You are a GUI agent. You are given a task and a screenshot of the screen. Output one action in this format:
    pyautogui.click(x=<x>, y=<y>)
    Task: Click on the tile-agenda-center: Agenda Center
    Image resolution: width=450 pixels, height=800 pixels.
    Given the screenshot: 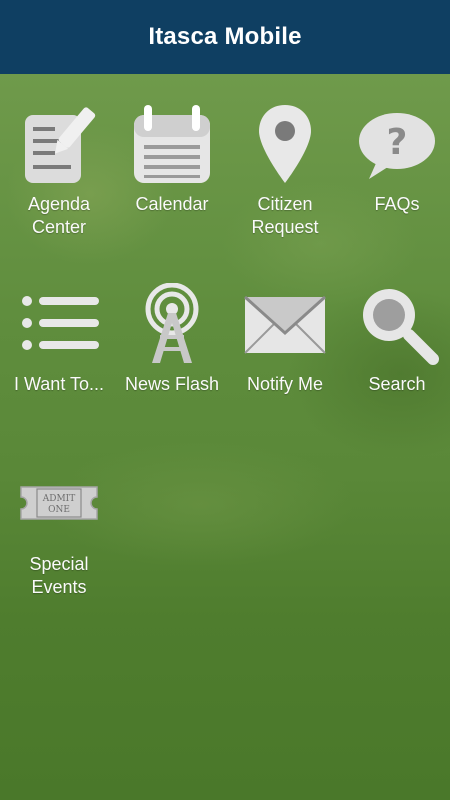 What is the action you would take?
    pyautogui.click(x=59, y=173)
    